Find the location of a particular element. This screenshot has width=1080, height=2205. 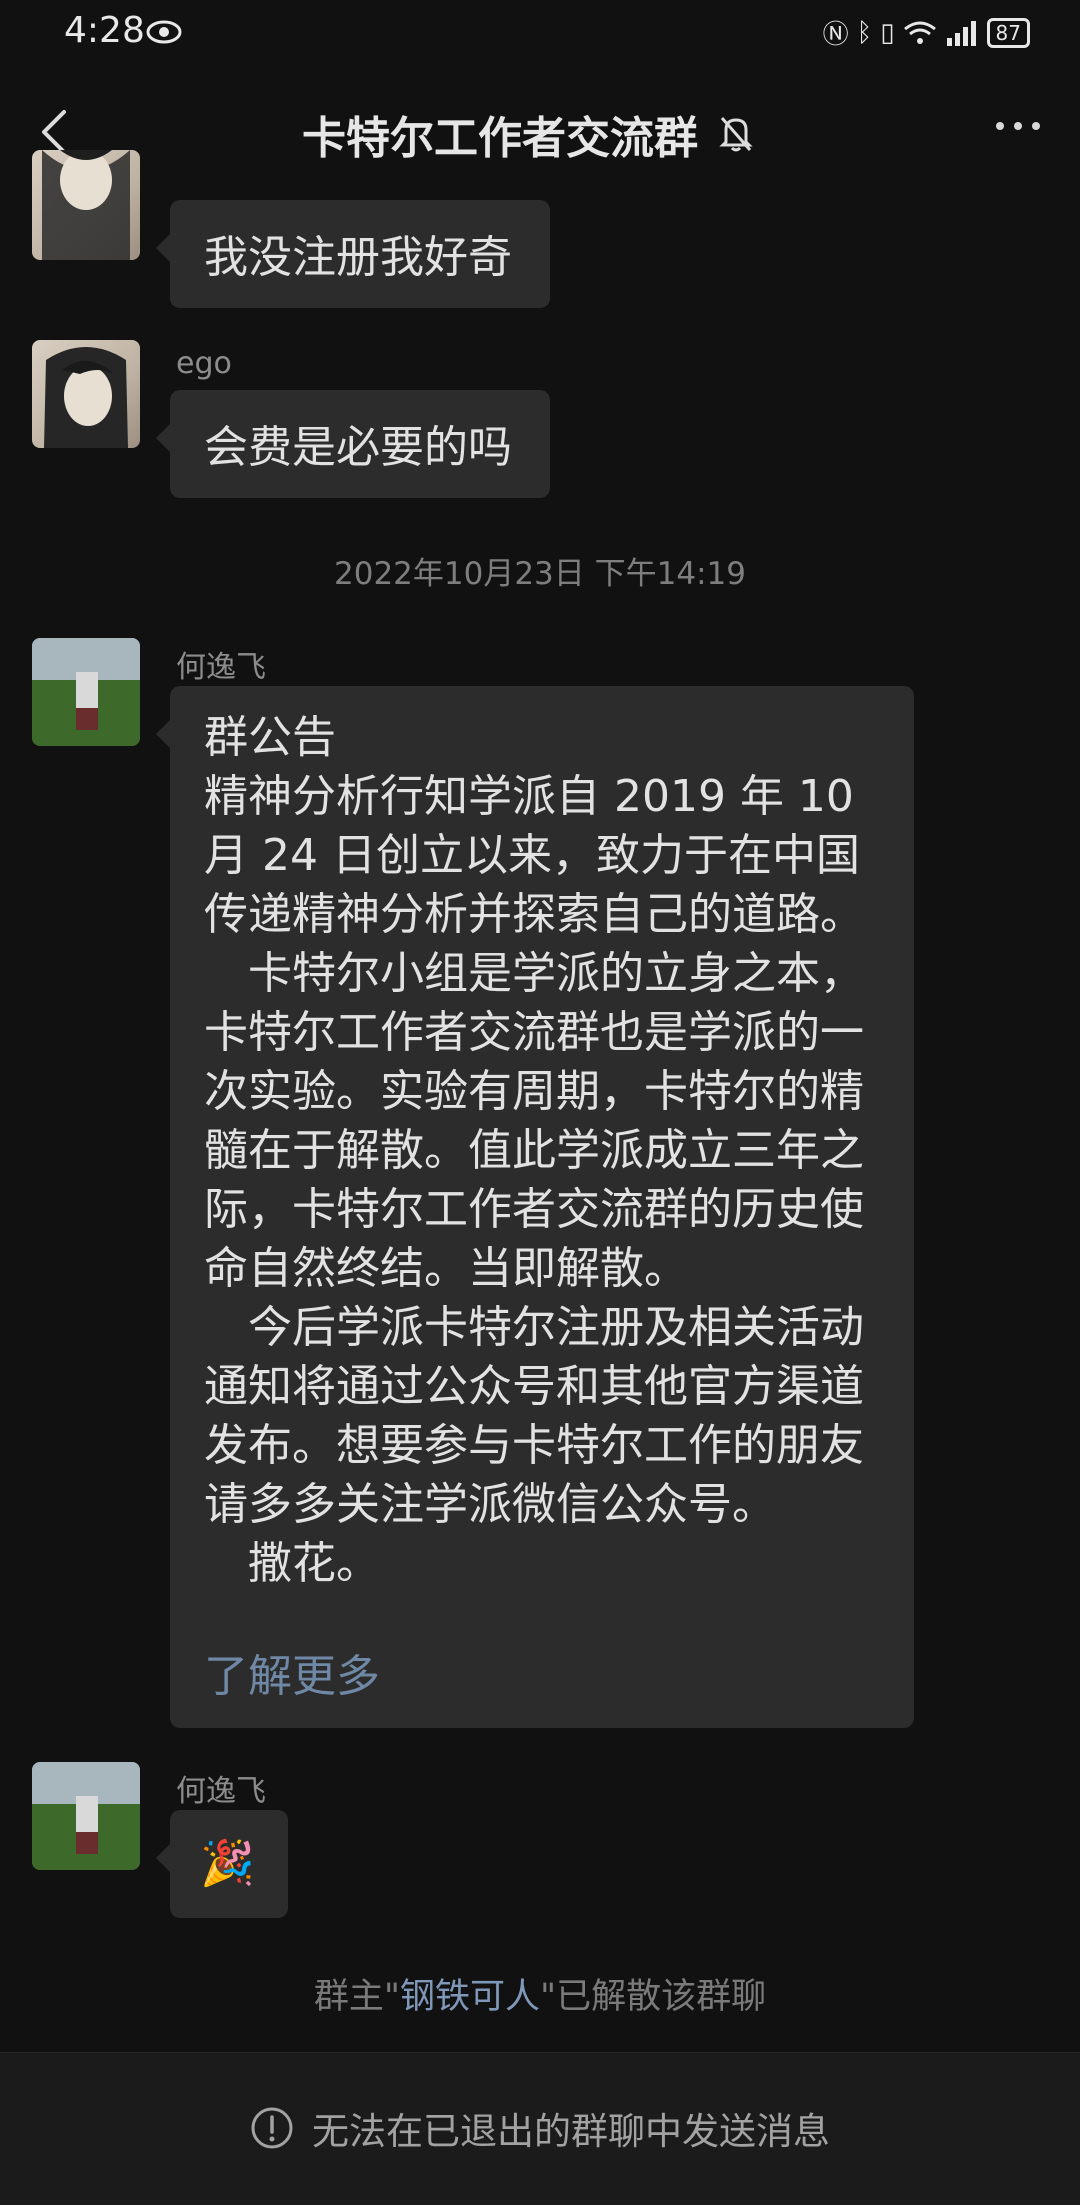

announcement-line: 际，卡特尔工作者交流群的历史使 is located at coordinates (534, 1209).